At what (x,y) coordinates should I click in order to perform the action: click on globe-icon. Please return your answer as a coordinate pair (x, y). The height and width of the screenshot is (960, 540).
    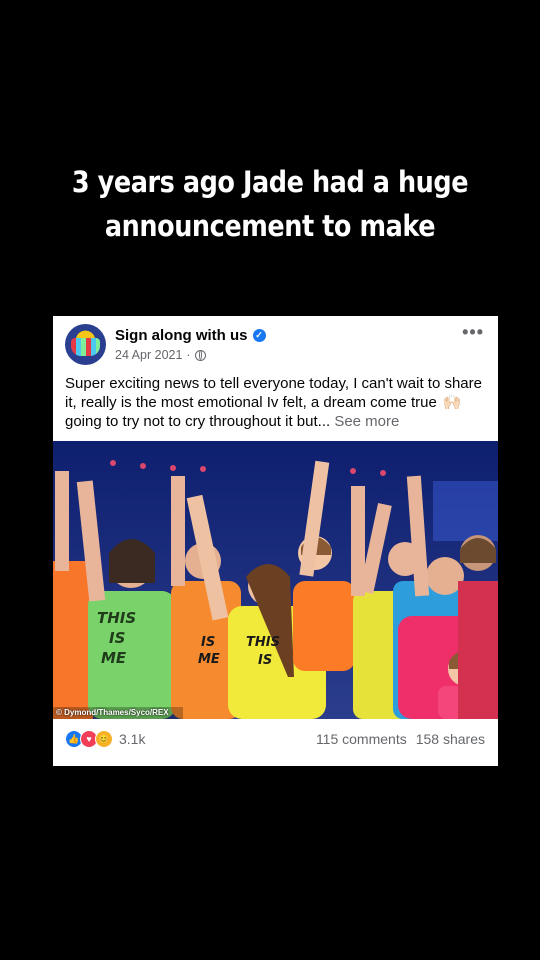
    Looking at the image, I should click on (200, 355).